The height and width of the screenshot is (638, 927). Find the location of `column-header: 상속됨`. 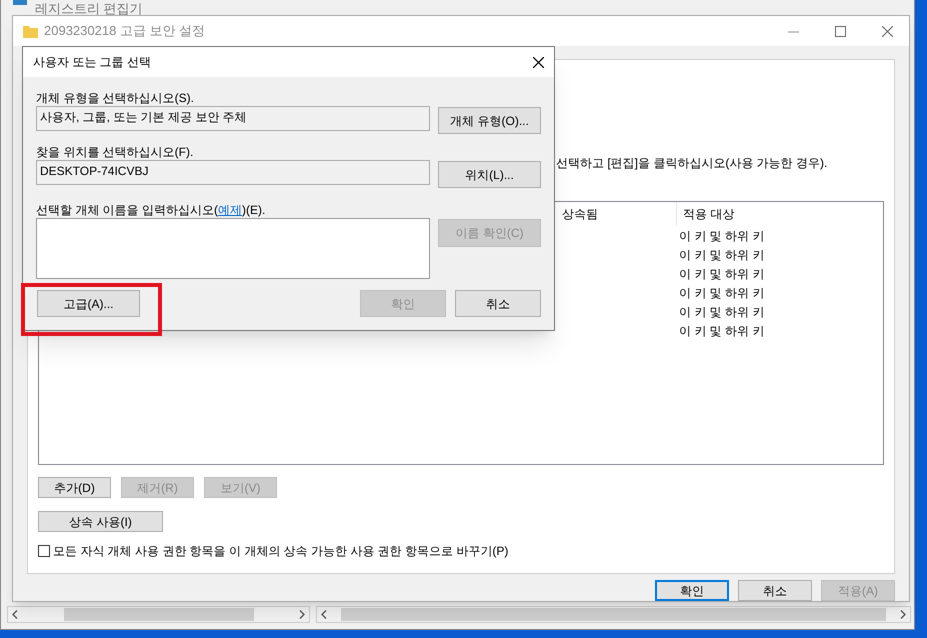

column-header: 상속됨 is located at coordinates (618, 214).